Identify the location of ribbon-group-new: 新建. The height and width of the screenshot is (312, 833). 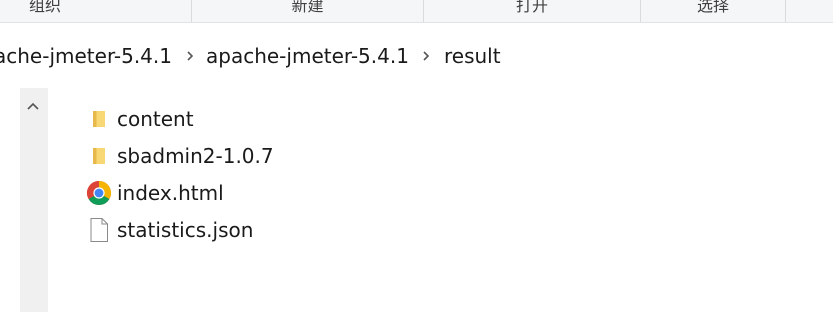
(307, 11).